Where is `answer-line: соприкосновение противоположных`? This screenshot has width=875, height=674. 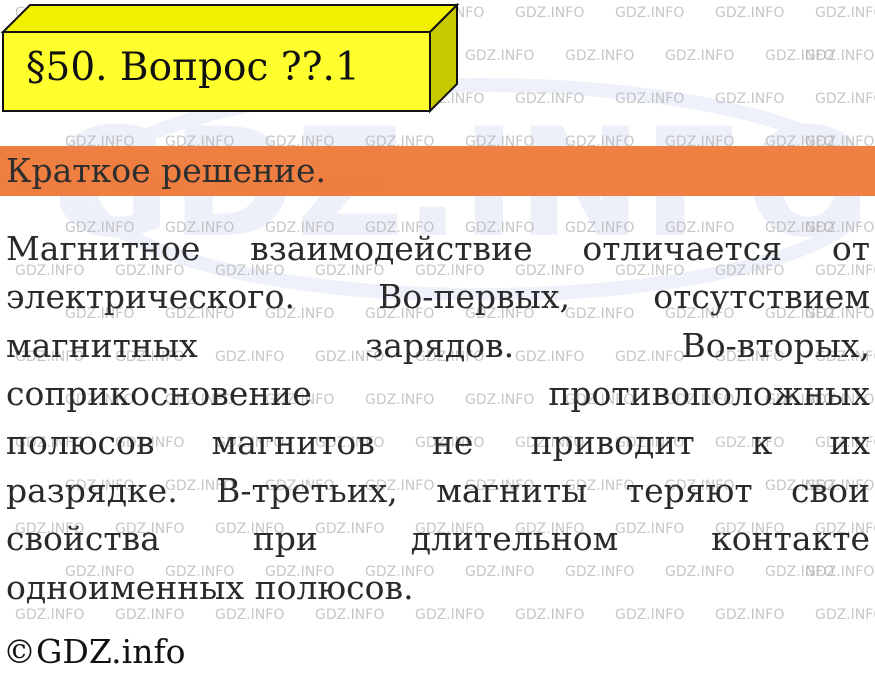 answer-line: соприкосновение противоположных is located at coordinates (438, 394).